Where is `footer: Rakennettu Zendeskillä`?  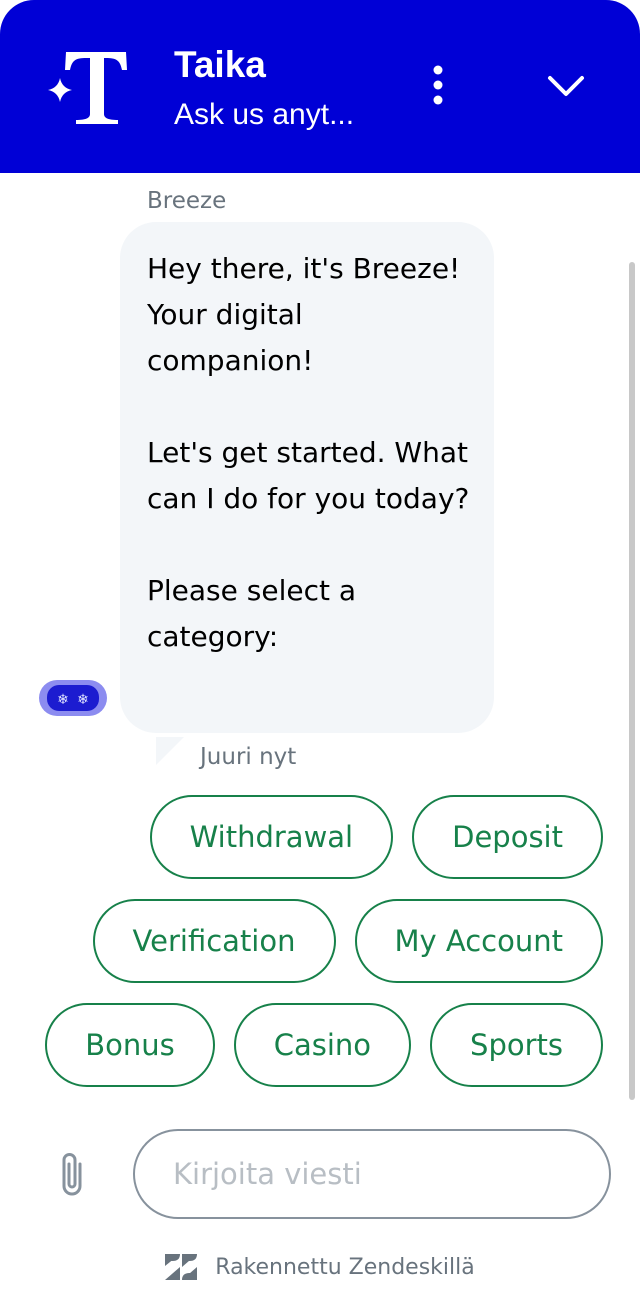 footer: Rakennettu Zendeskillä is located at coordinates (320, 1267).